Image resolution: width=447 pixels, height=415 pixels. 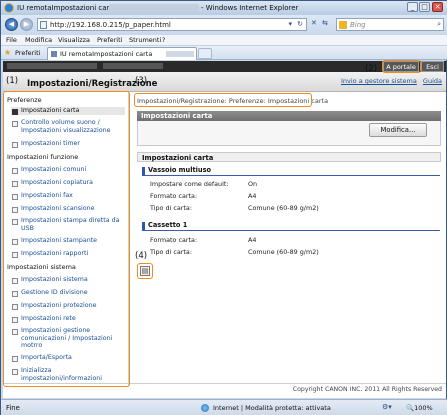 What do you see at coordinates (145, 40) in the screenshot?
I see `menu-tools: Strumenti` at bounding box center [145, 40].